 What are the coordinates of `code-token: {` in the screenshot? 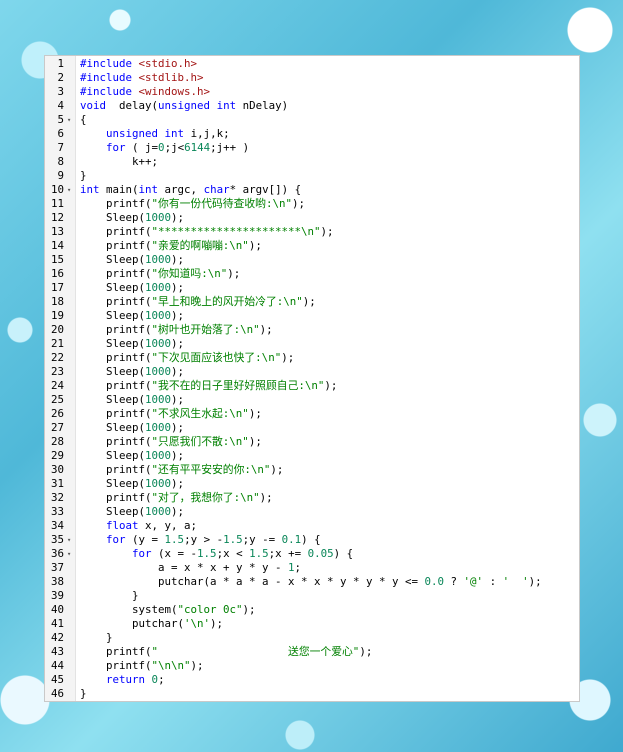 It's located at (83, 119).